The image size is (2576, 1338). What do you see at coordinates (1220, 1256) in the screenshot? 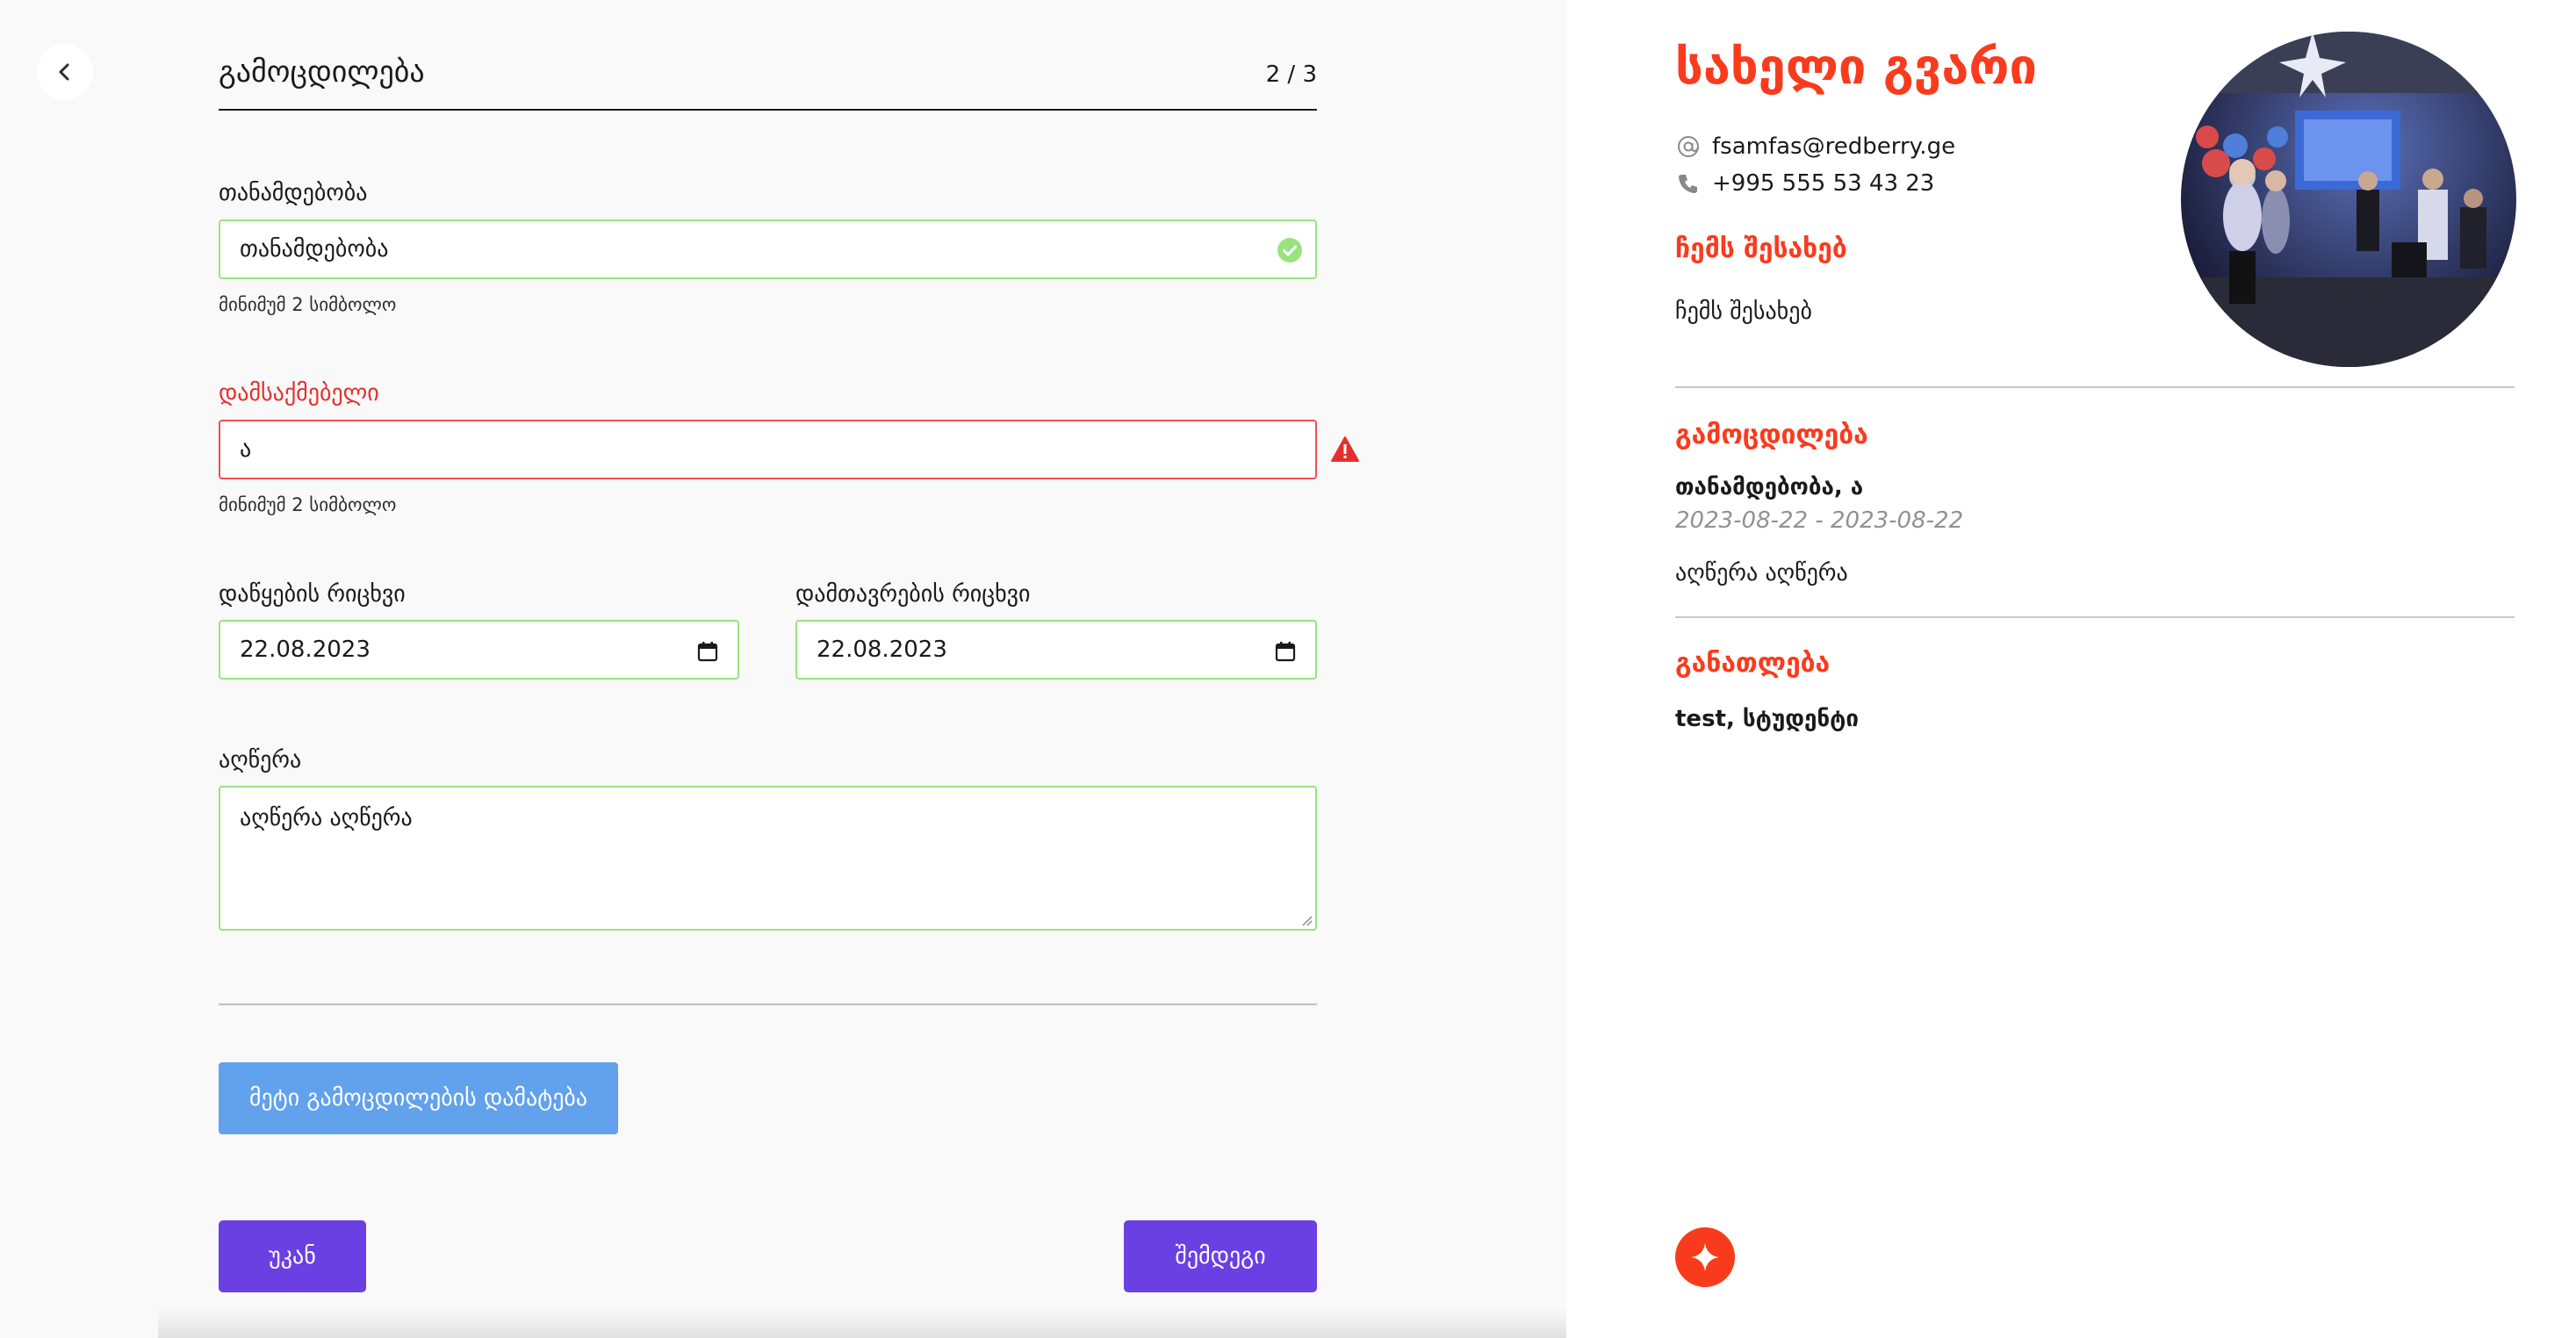
I see `next-button: შემდეგი` at bounding box center [1220, 1256].